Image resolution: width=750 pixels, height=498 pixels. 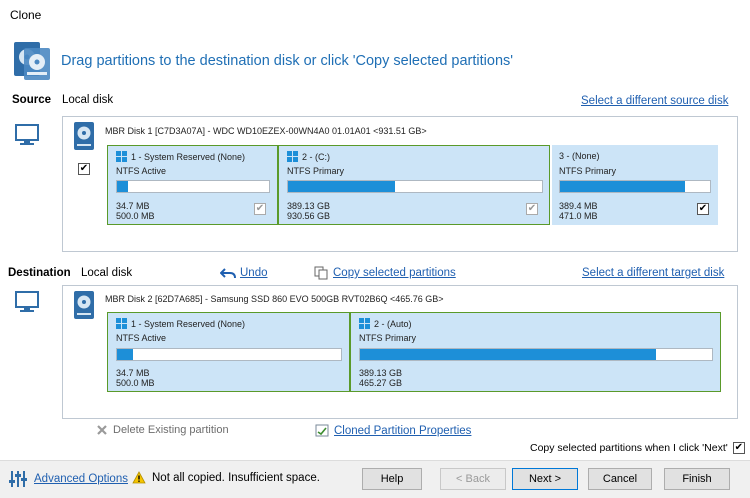 I want to click on destination-disk-type: Local disk, so click(x=107, y=273).